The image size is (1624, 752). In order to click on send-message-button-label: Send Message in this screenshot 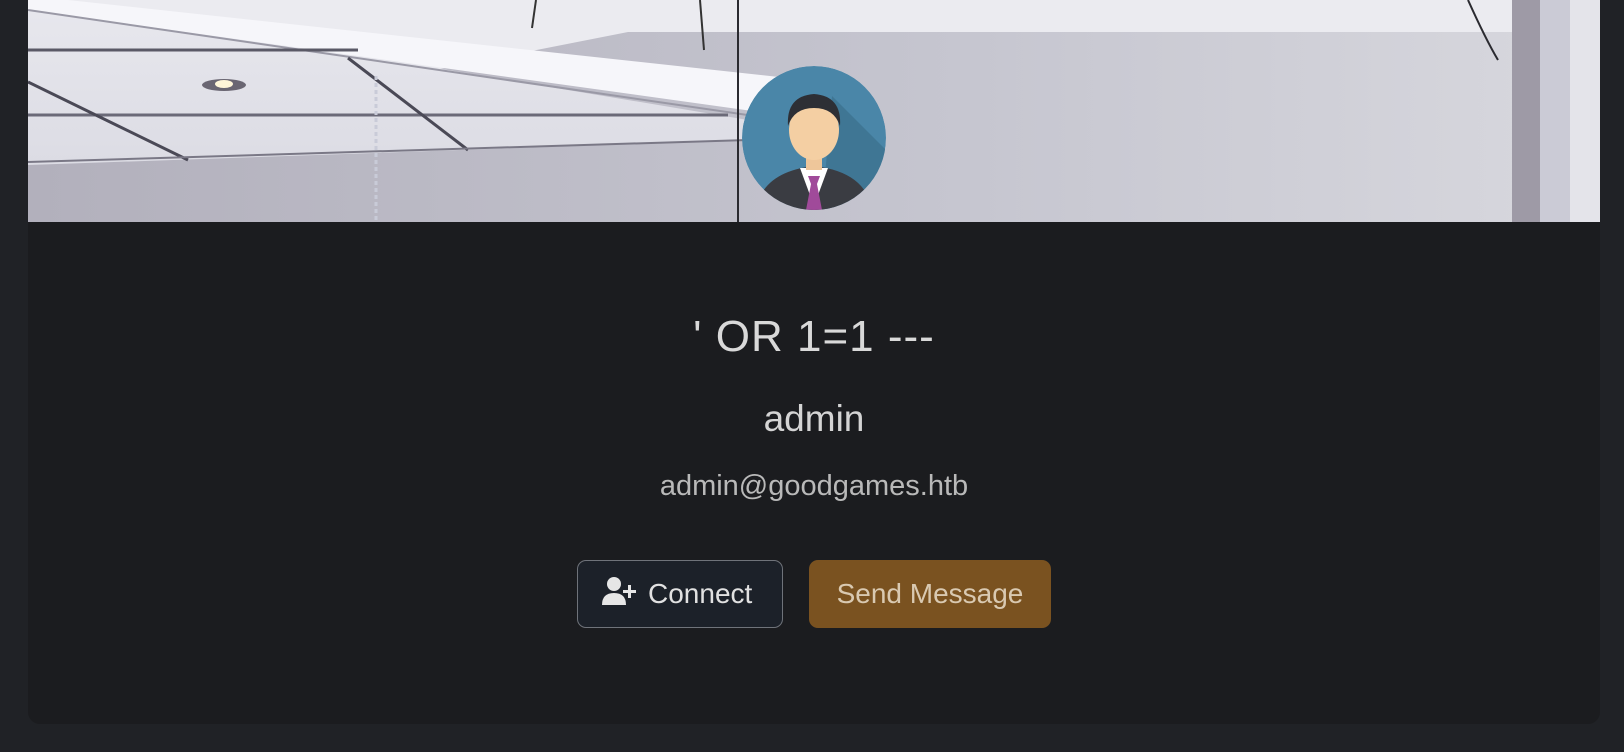, I will do `click(930, 593)`.